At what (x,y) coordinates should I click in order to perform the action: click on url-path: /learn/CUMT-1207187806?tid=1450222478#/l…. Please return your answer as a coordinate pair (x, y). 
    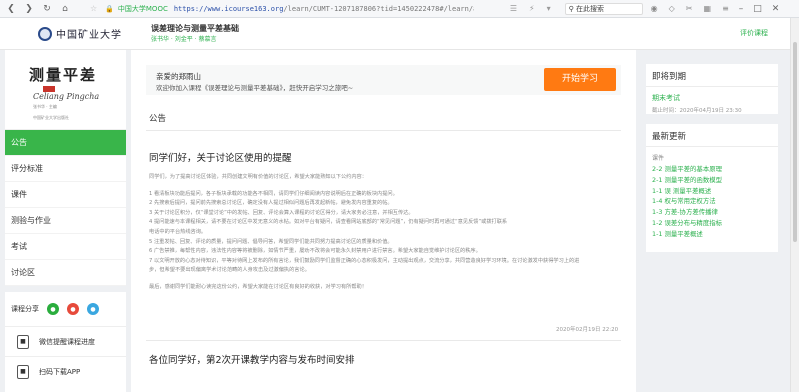
    Looking at the image, I should click on (378, 8).